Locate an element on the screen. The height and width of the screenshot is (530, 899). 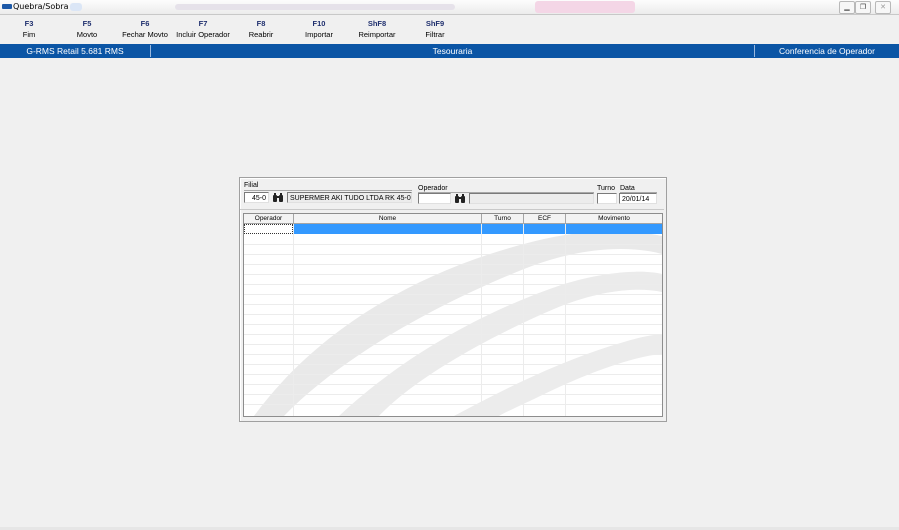
filial-input: 45-0 is located at coordinates (256, 197).